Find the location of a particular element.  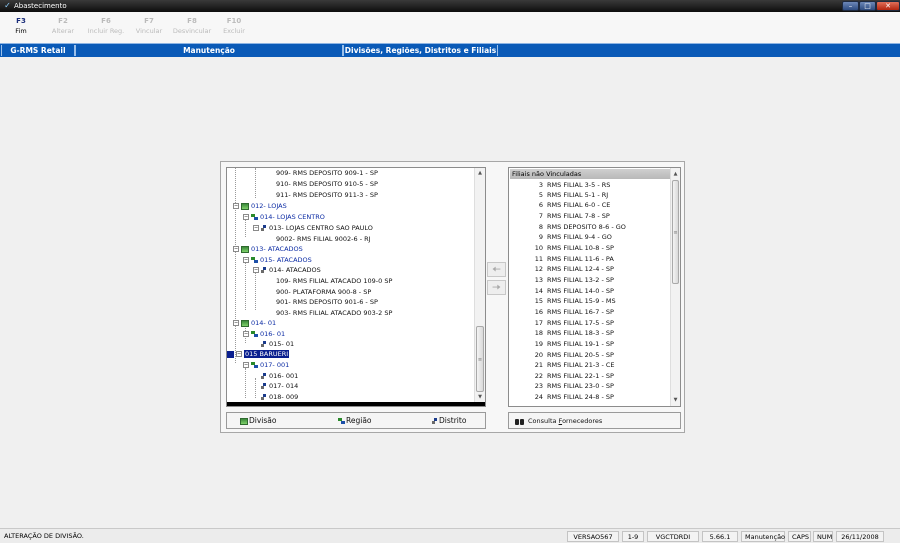

tree-node-label: 014- LOJAS CENTRO is located at coordinates (292, 217).